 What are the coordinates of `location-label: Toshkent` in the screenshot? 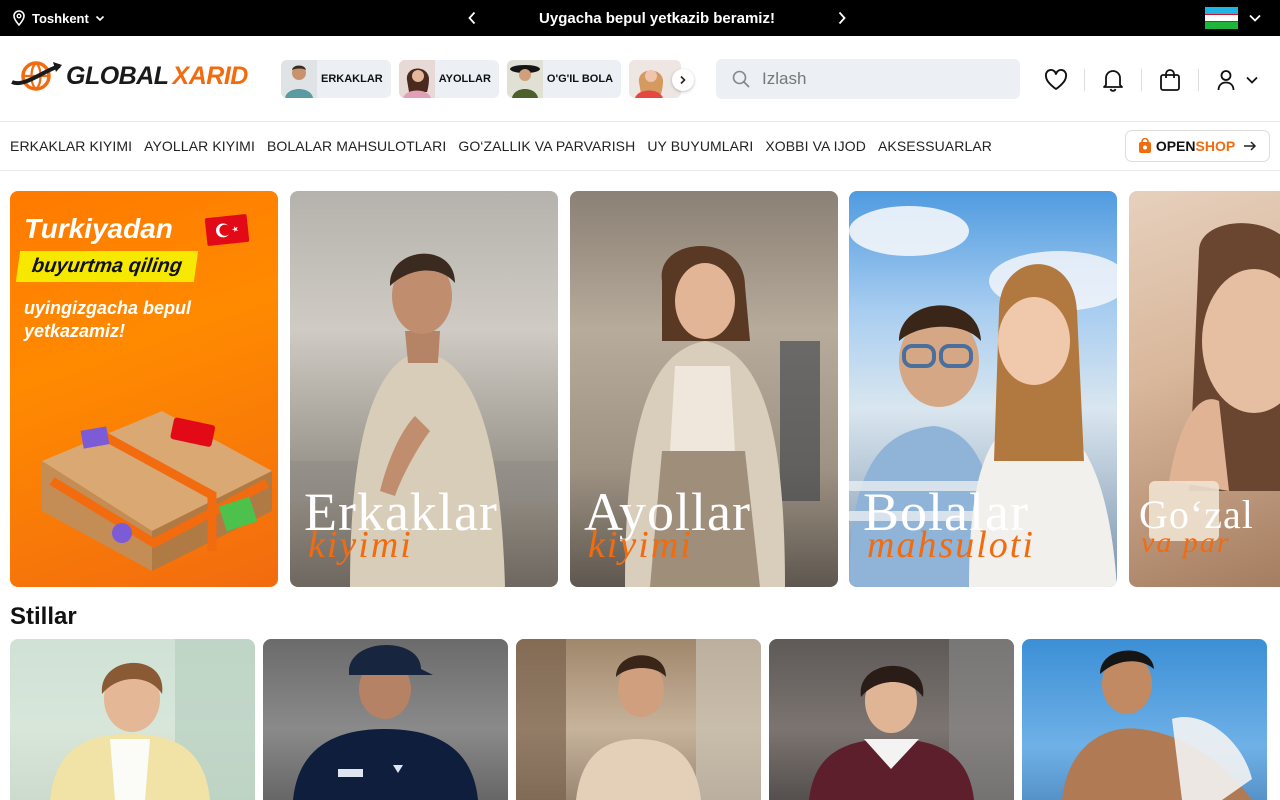 It's located at (60, 18).